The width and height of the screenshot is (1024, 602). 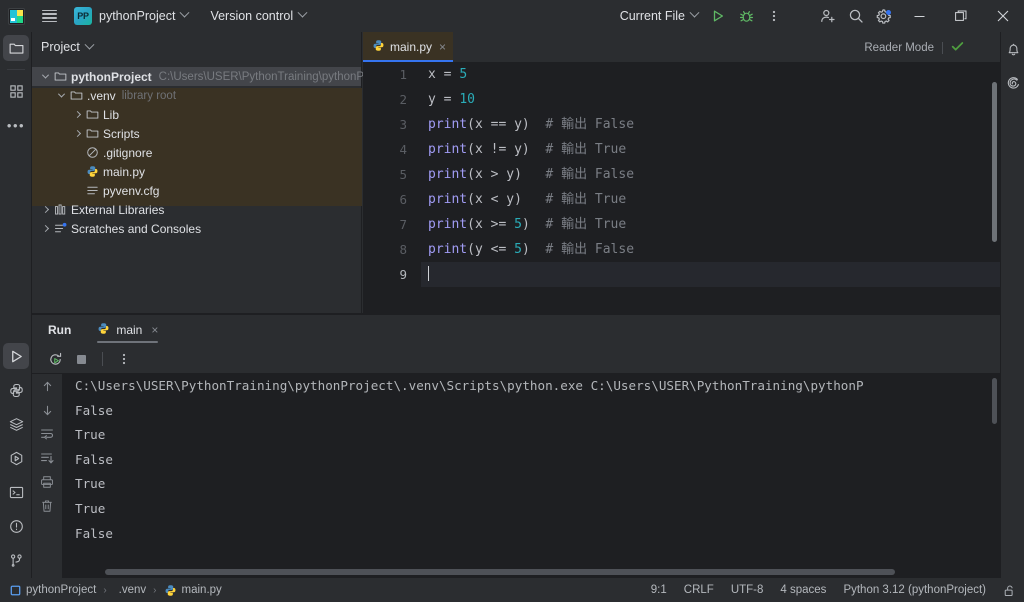 What do you see at coordinates (914, 48) in the screenshot?
I see `reader-mode-indicator: Reader Mode` at bounding box center [914, 48].